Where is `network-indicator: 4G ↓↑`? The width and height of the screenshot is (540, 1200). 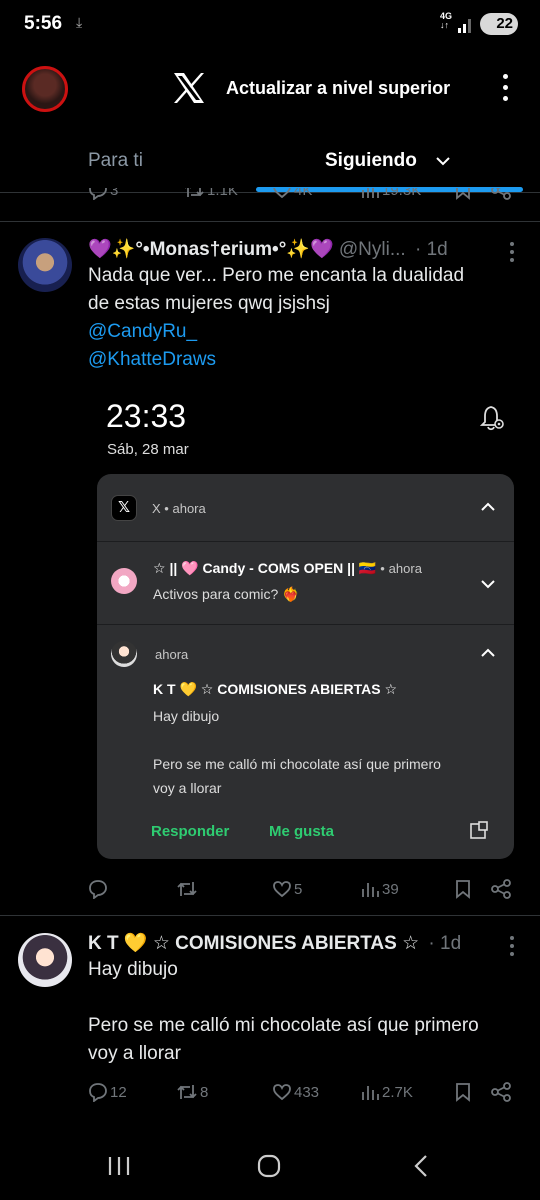
network-indicator: 4G ↓↑ is located at coordinates (446, 20).